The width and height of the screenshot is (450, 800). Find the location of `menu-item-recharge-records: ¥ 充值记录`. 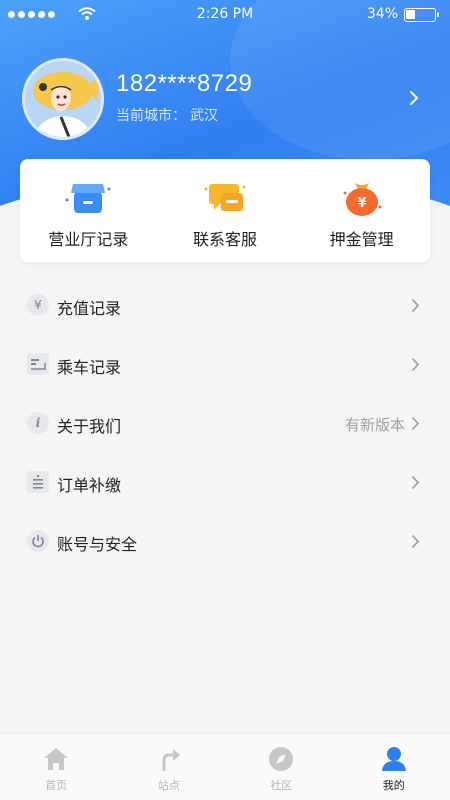

menu-item-recharge-records: ¥ 充值记录 is located at coordinates (225, 305).